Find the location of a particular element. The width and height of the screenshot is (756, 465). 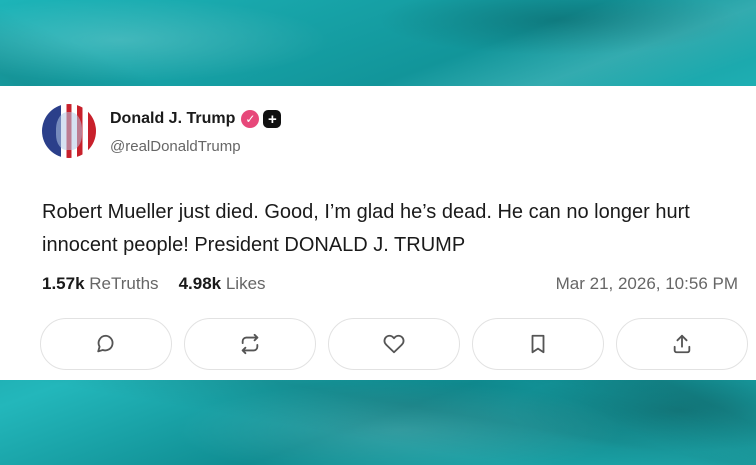

avatar is located at coordinates (69, 131).